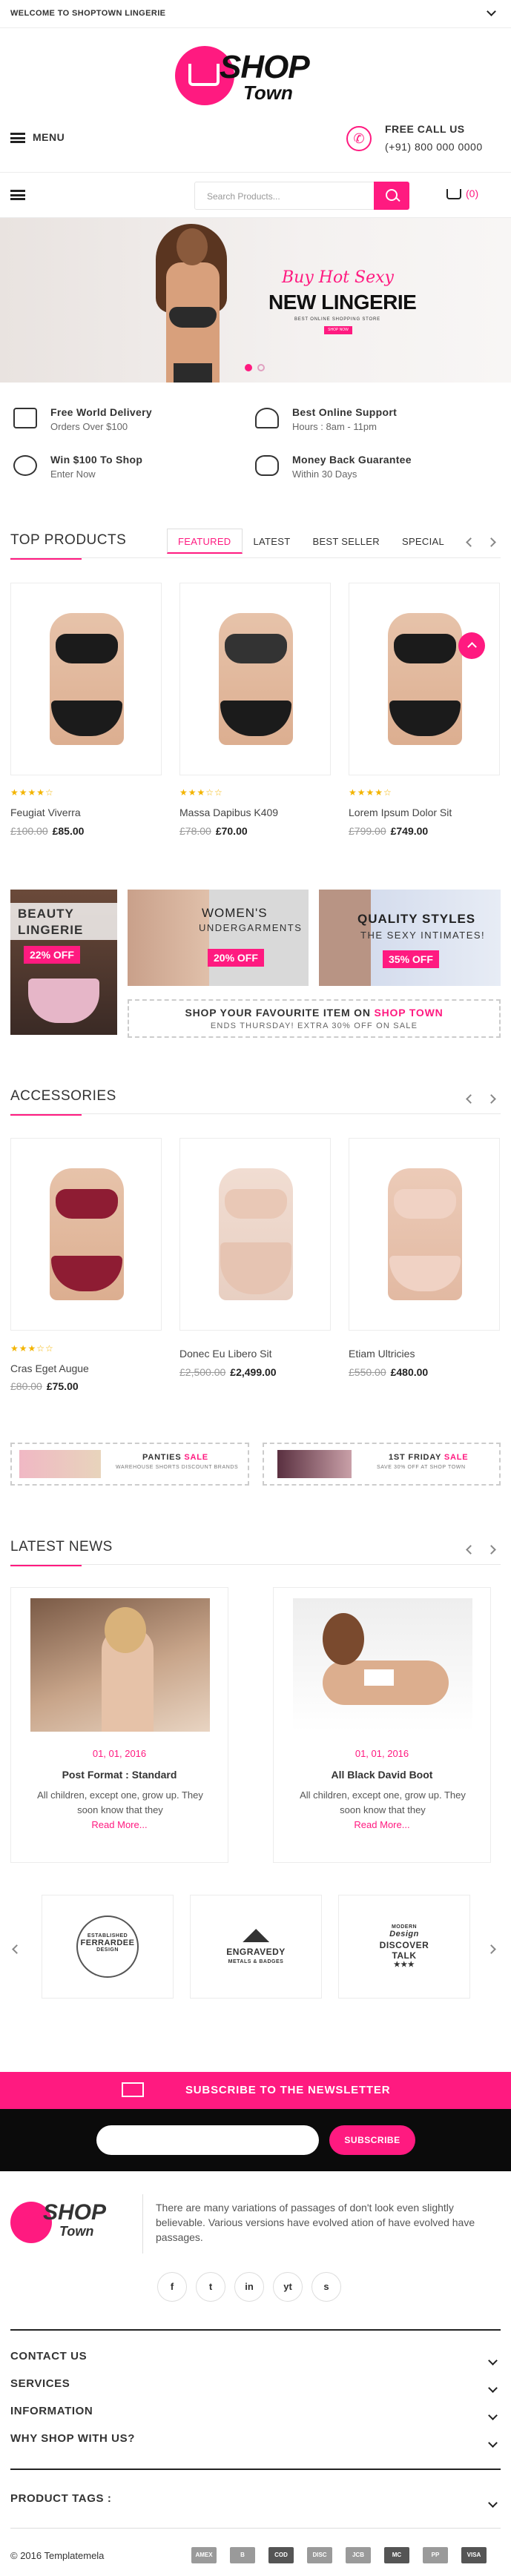 The width and height of the screenshot is (511, 2576). I want to click on logo-word-town: Town, so click(77, 2231).